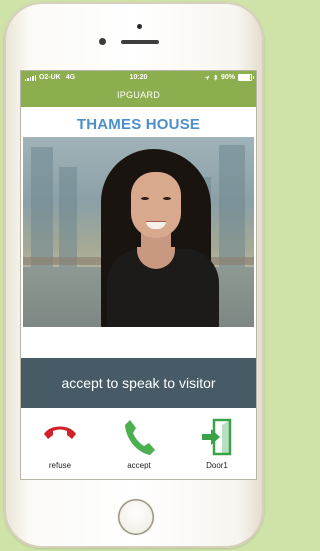 The height and width of the screenshot is (551, 320). What do you see at coordinates (136, 517) in the screenshot?
I see `home-button` at bounding box center [136, 517].